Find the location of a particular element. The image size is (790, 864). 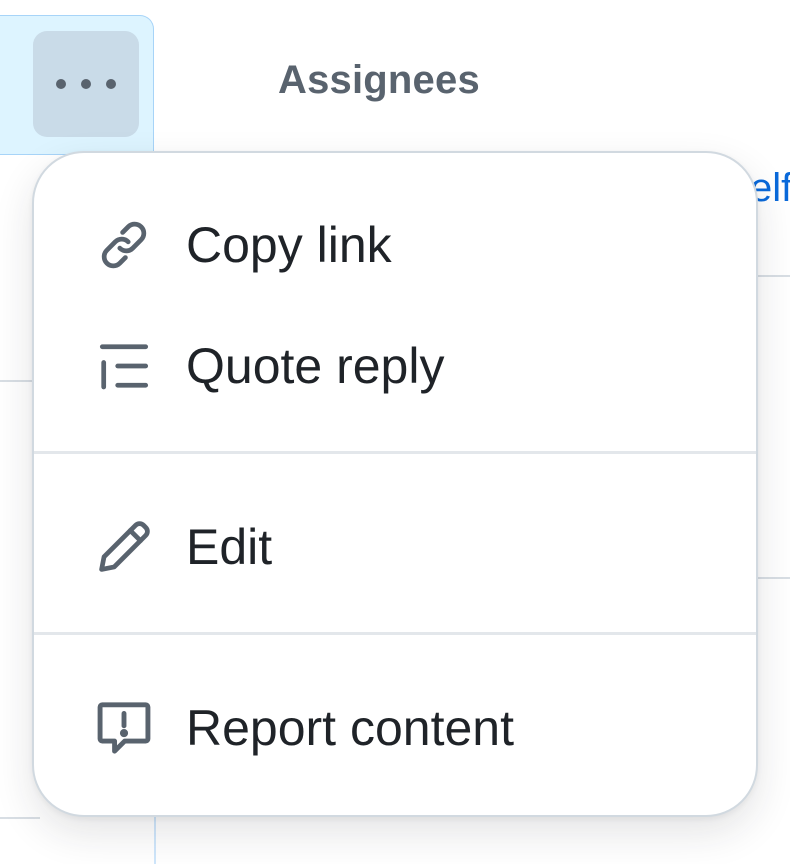

link-icon is located at coordinates (124, 245).